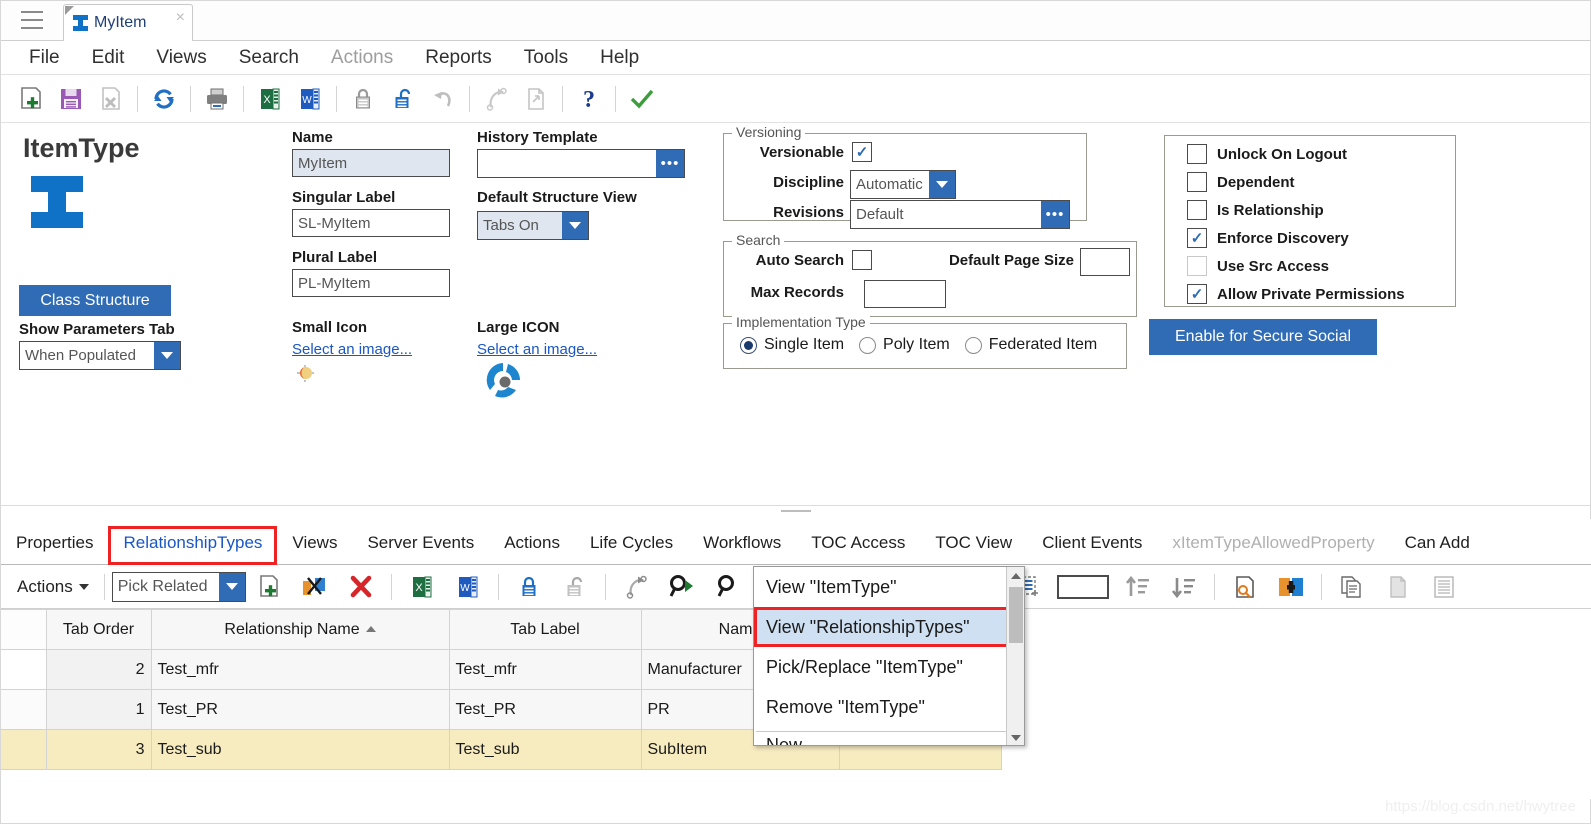 Image resolution: width=1591 pixels, height=824 pixels. I want to click on find-in-page-icon, so click(1245, 587).